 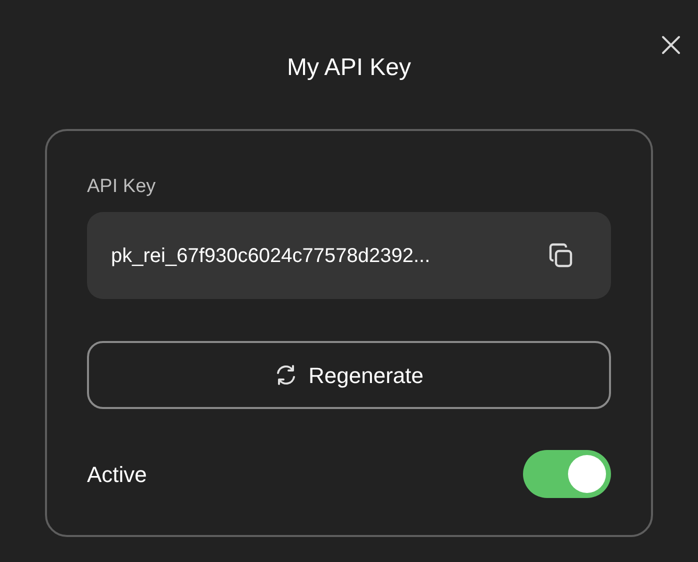 What do you see at coordinates (122, 187) in the screenshot?
I see `field-label: API Key` at bounding box center [122, 187].